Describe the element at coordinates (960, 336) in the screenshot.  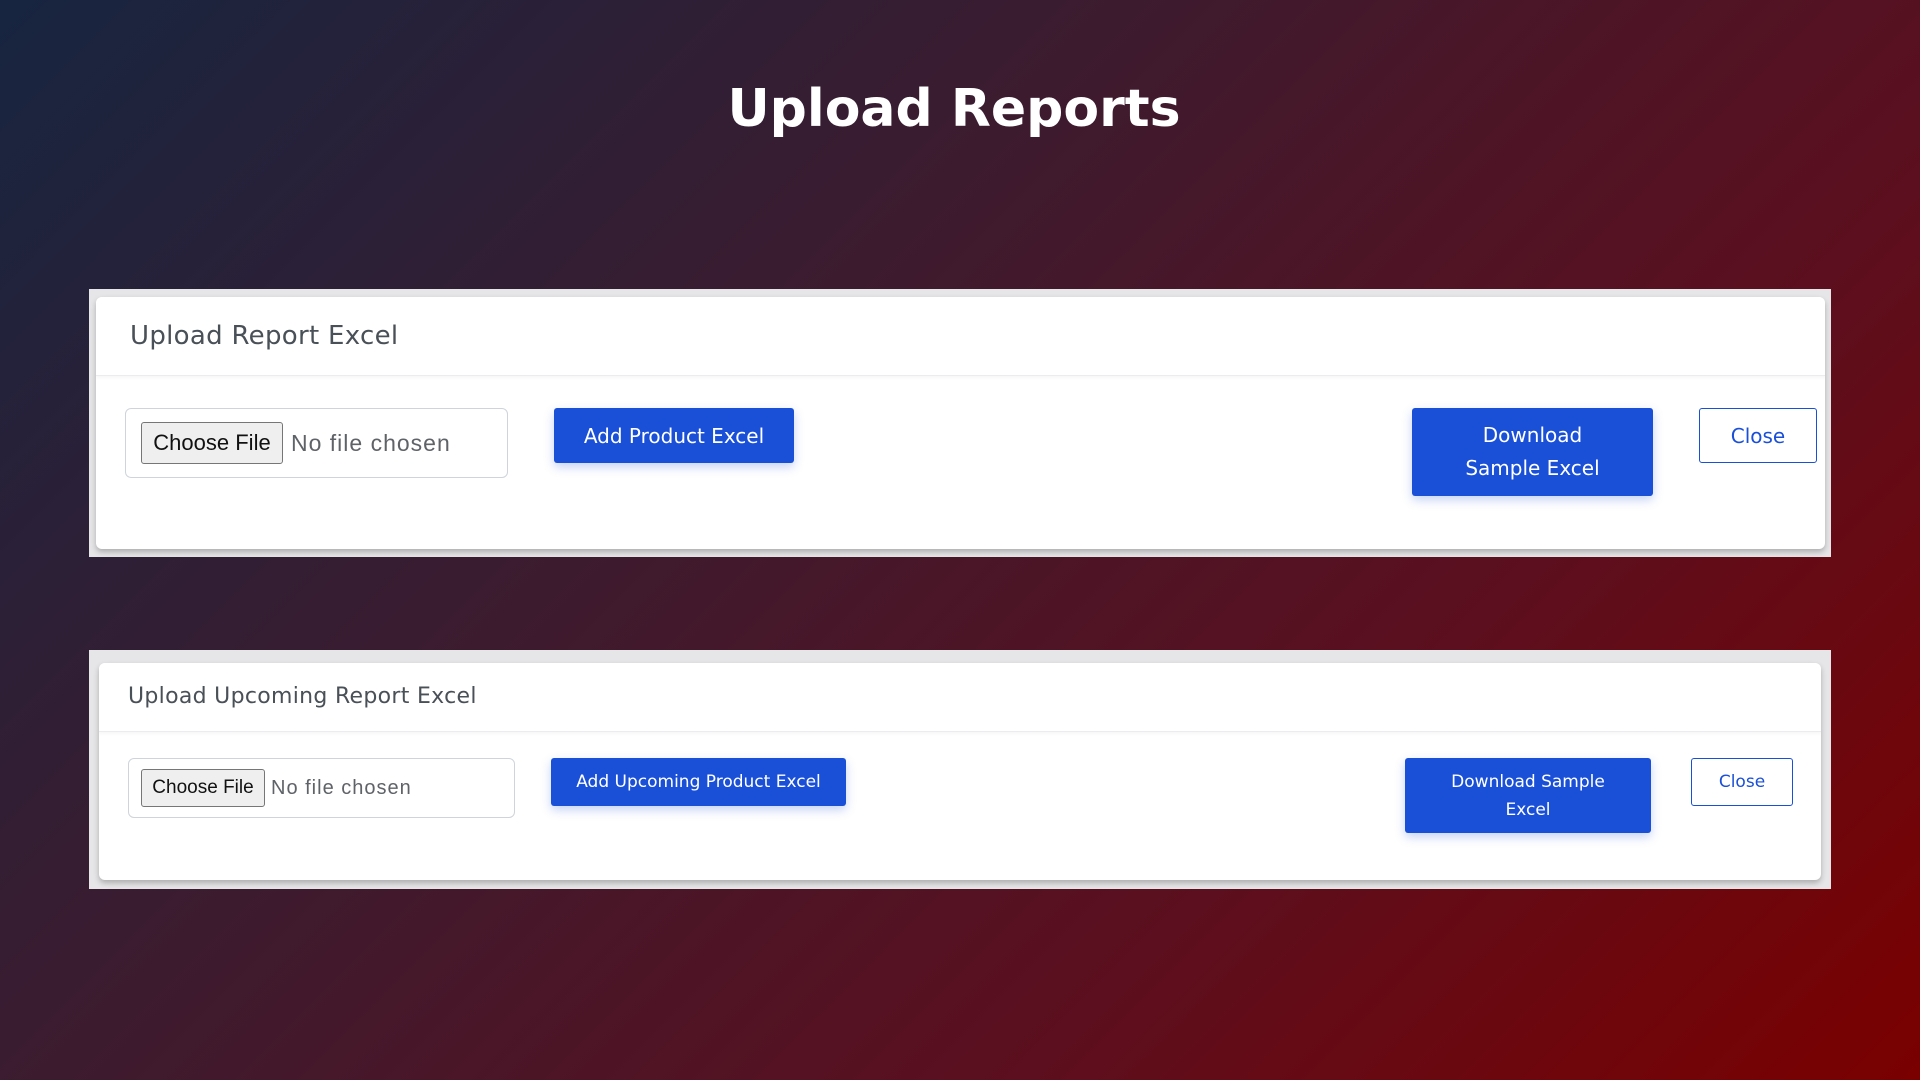
I see `card-header-title: Upload Report Excel` at that location.